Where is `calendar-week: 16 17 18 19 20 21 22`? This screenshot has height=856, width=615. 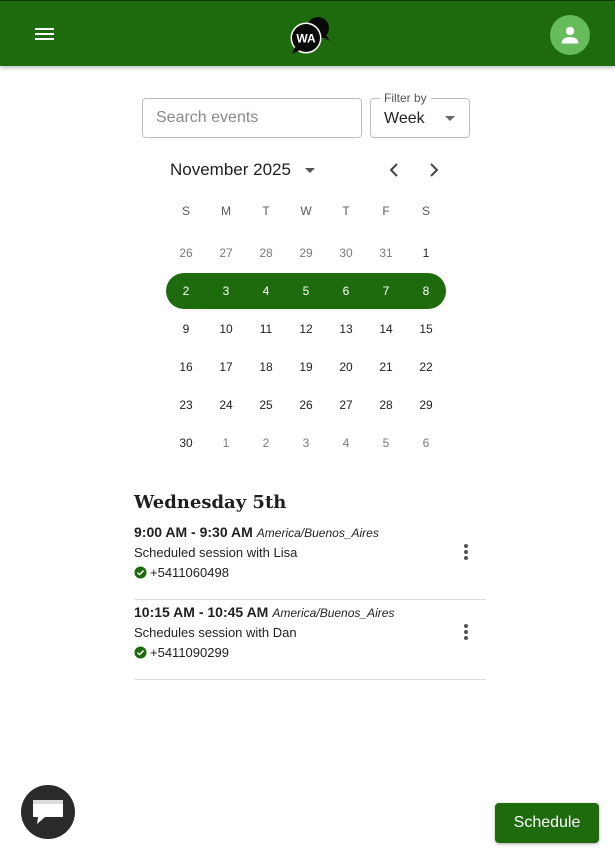
calendar-week: 16 17 18 19 20 21 22 is located at coordinates (306, 367).